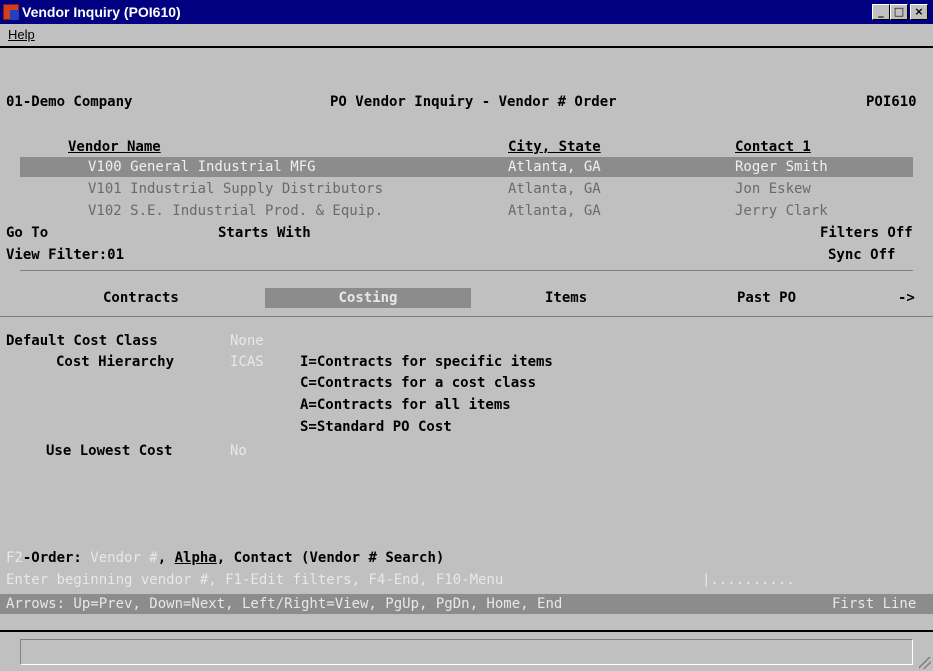 The width and height of the screenshot is (933, 671). I want to click on cost-legend-c: C=Contracts for a cost class, so click(418, 383).